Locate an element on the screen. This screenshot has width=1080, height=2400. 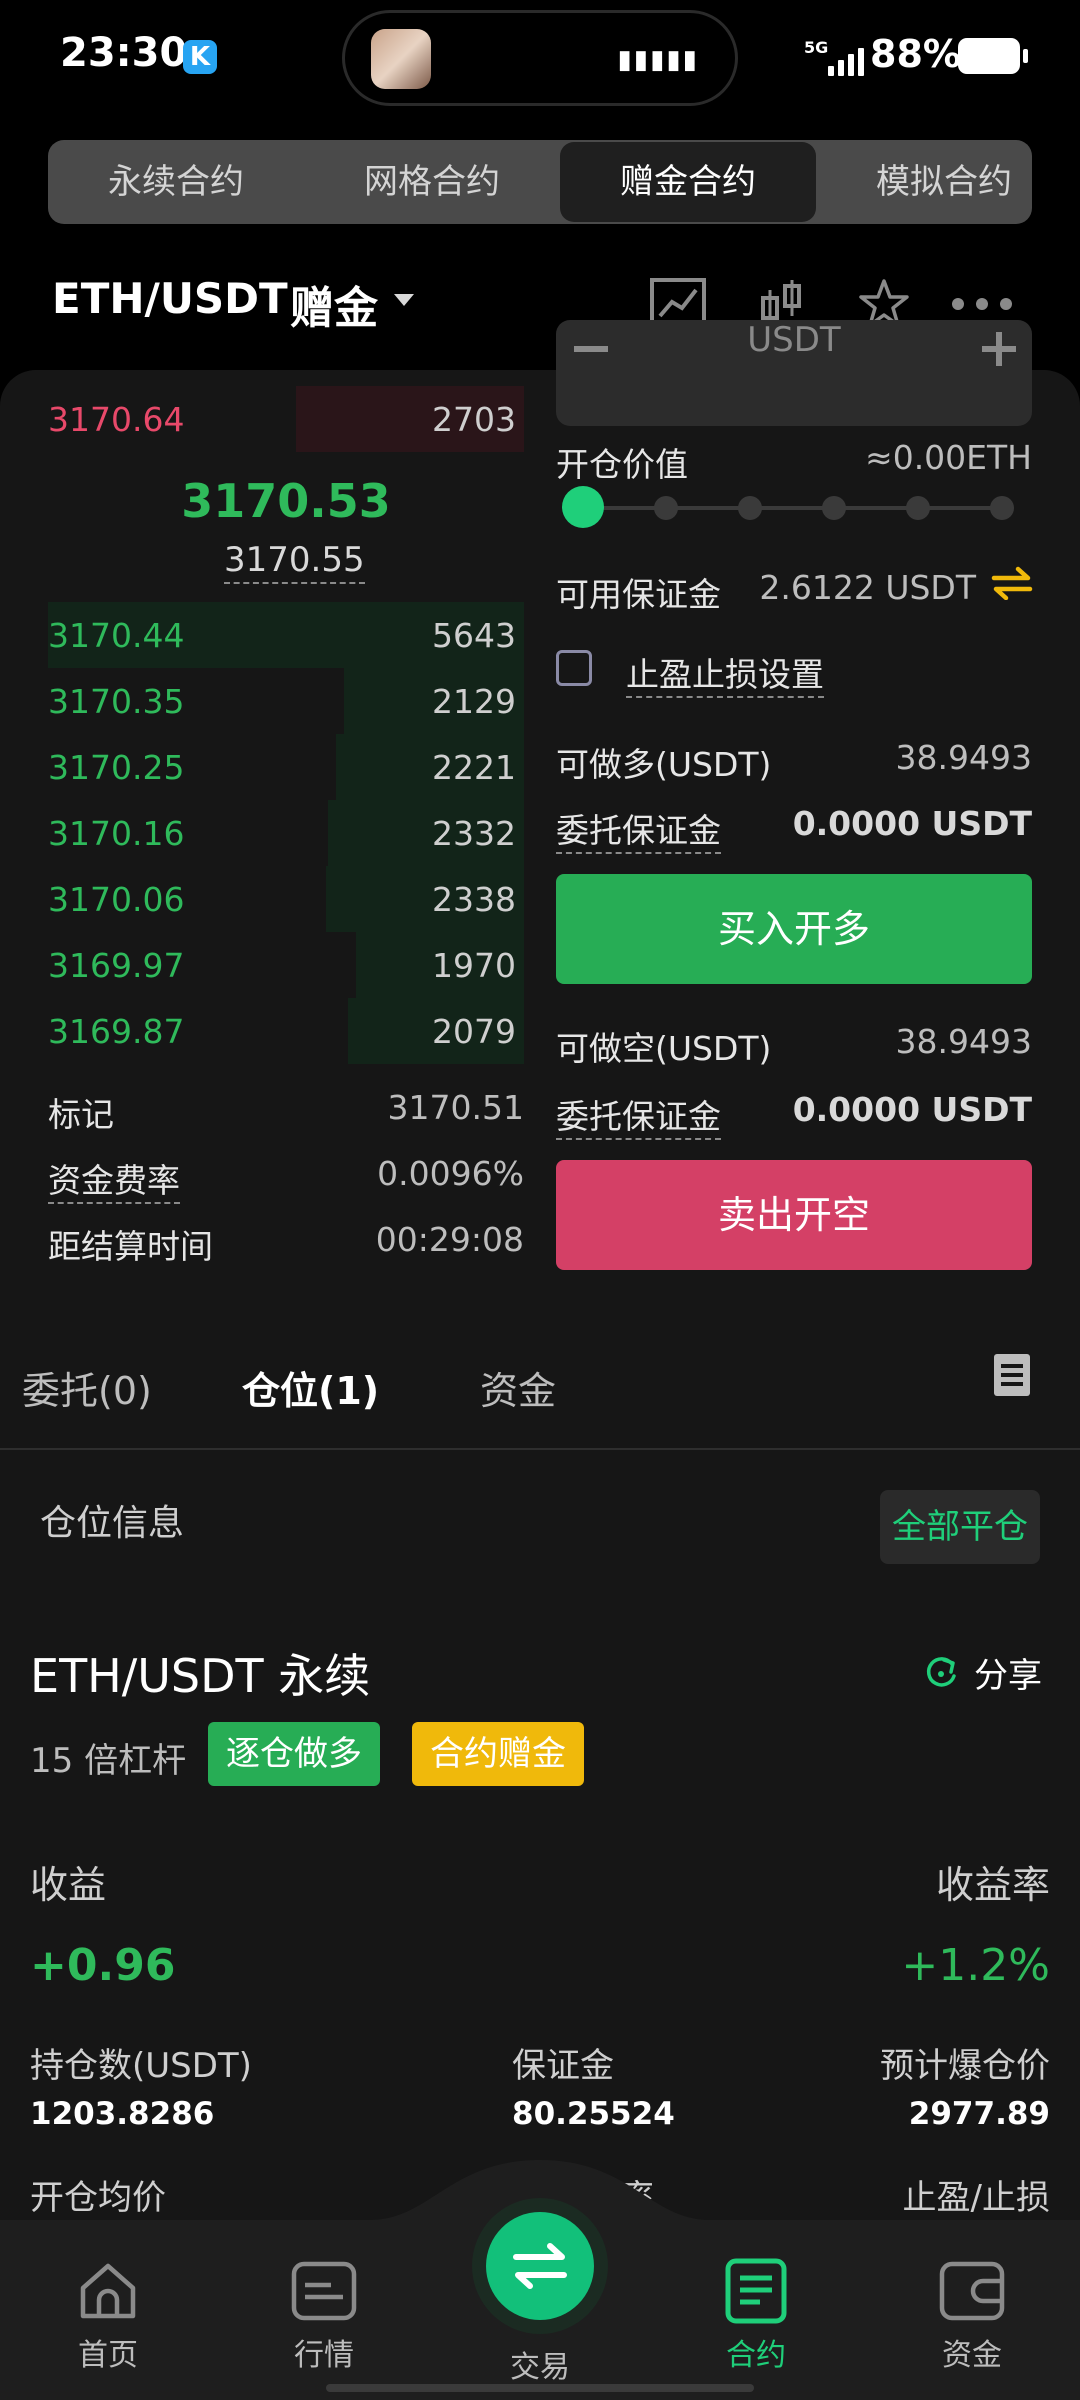
order-book-bid-row: 3170.25 2221 is located at coordinates (286, 767).